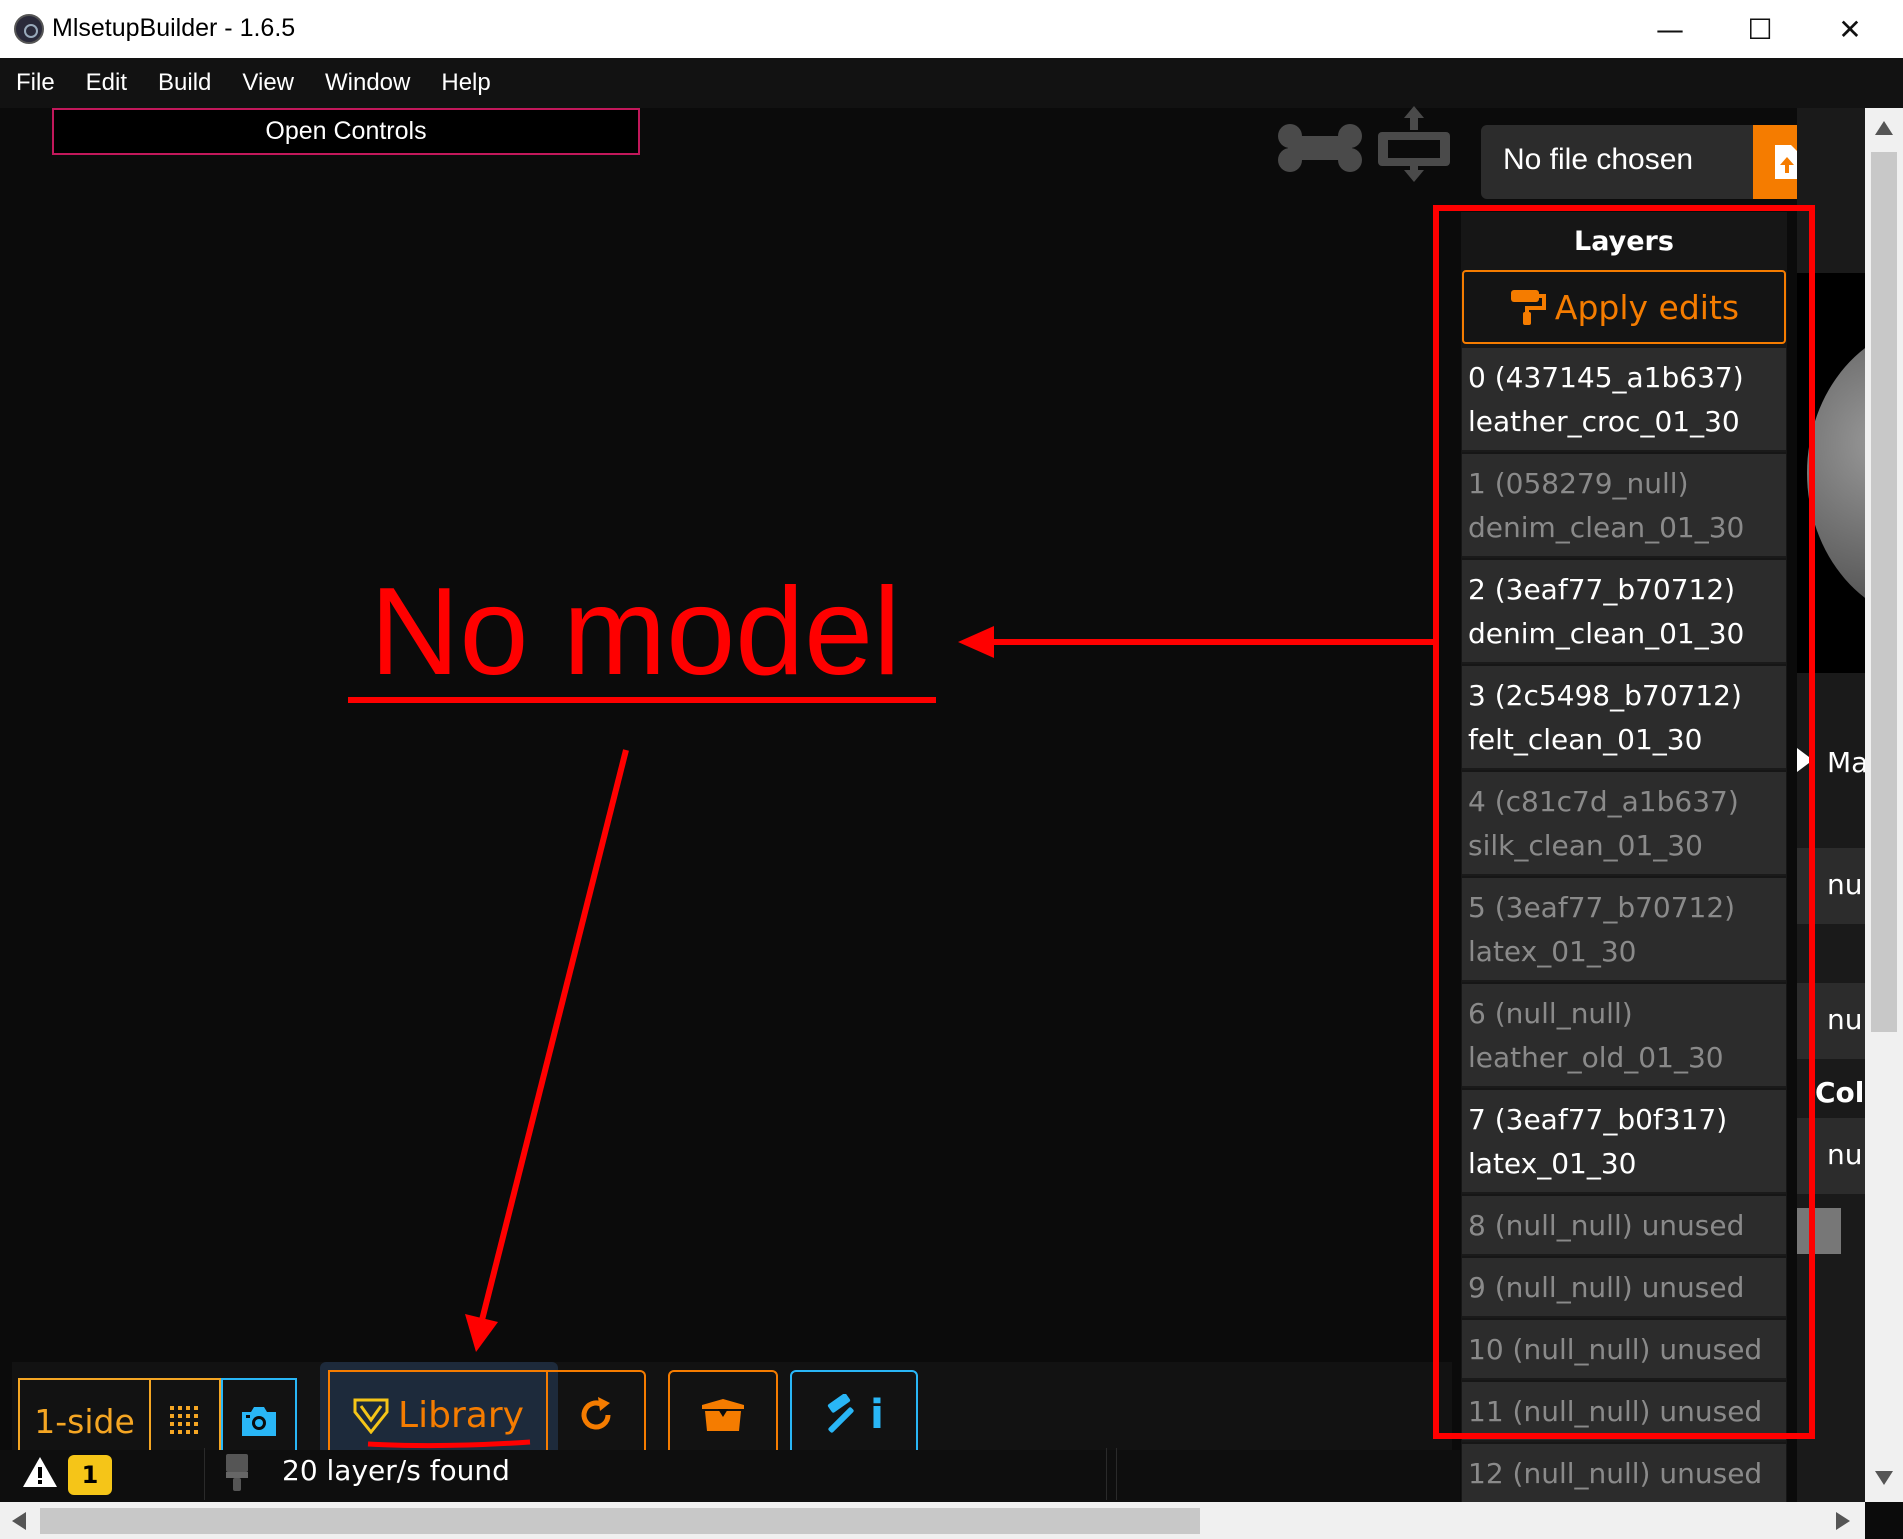  Describe the element at coordinates (1624, 930) in the screenshot. I see `layer-item: 5 (3eaf77_b70712) latex_01_30` at that location.